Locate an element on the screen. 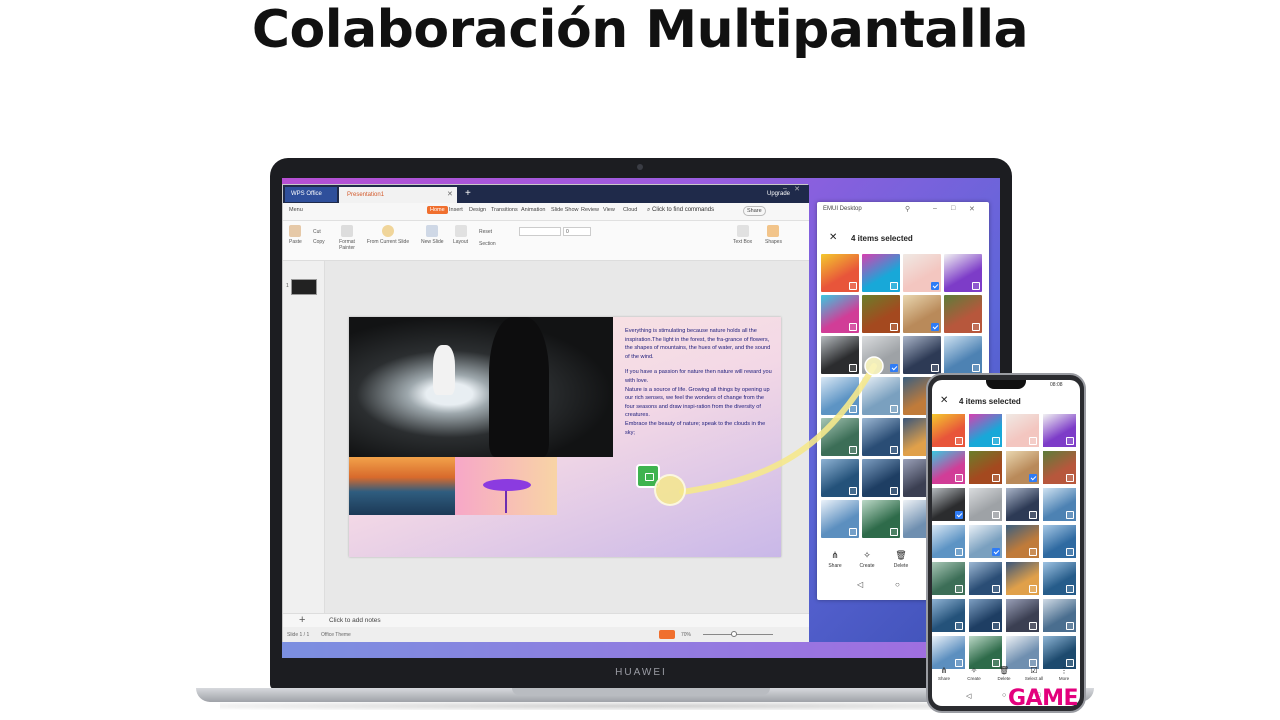  slideshow-play-button is located at coordinates (667, 634).